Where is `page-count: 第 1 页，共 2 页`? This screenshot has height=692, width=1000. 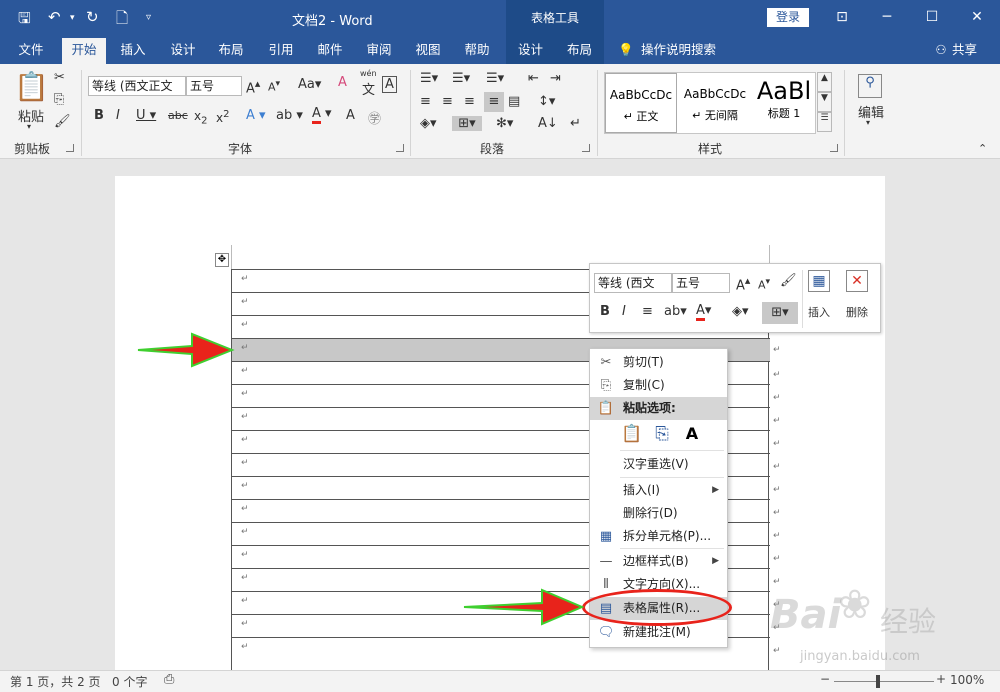 page-count: 第 1 页，共 2 页 is located at coordinates (55, 681).